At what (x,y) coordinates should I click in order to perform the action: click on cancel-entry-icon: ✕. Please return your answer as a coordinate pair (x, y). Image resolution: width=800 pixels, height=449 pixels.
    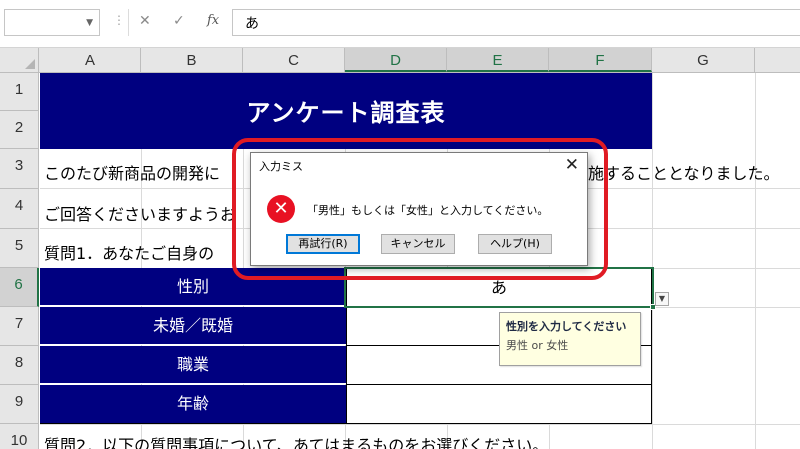
    Looking at the image, I should click on (145, 21).